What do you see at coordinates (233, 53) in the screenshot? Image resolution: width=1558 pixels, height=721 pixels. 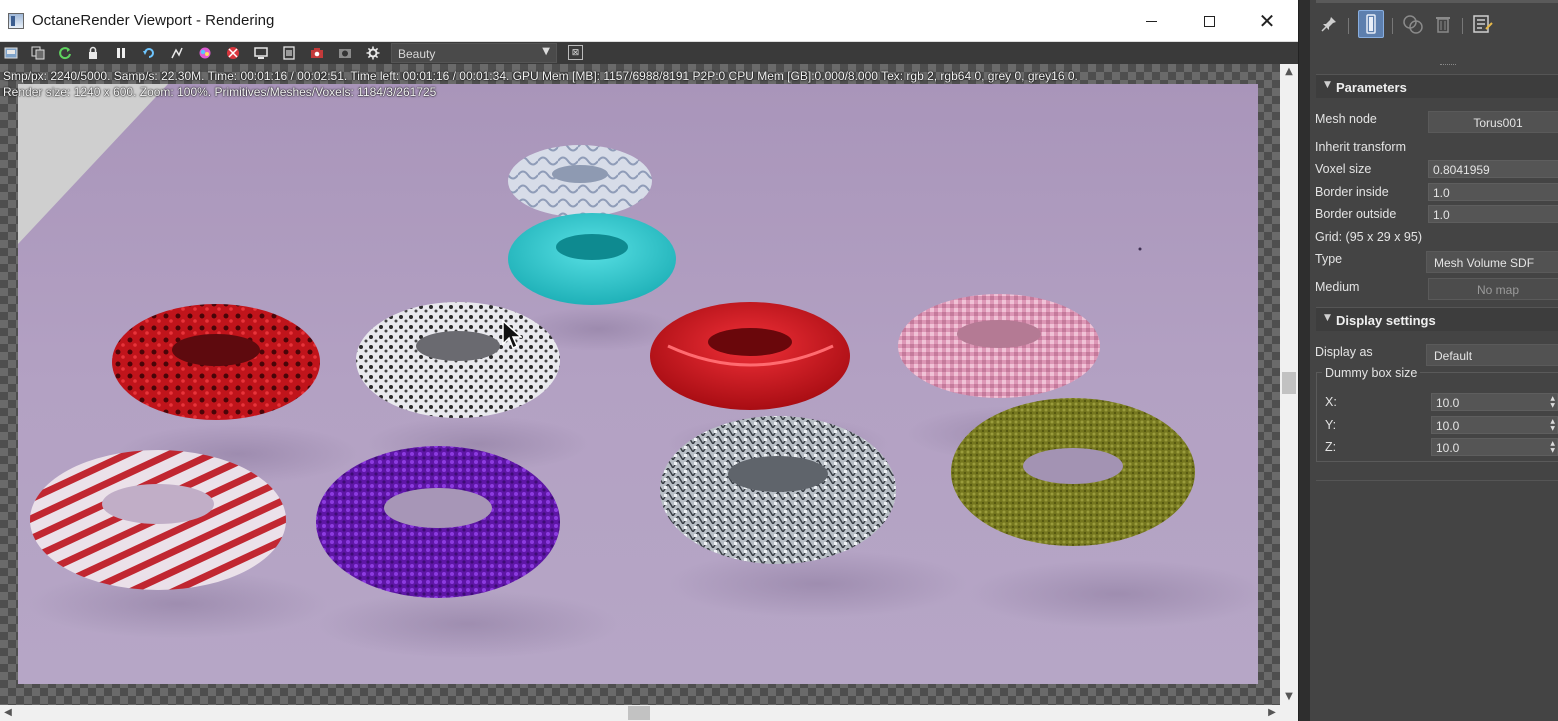 I see `clay-mode-icon` at bounding box center [233, 53].